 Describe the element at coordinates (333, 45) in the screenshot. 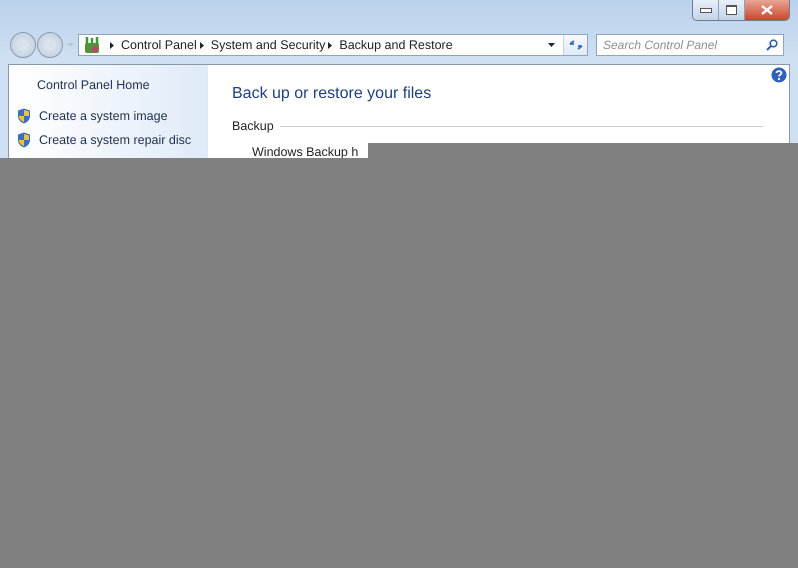

I see `address-bar: Control Panel System and Security Backup and Restore` at that location.